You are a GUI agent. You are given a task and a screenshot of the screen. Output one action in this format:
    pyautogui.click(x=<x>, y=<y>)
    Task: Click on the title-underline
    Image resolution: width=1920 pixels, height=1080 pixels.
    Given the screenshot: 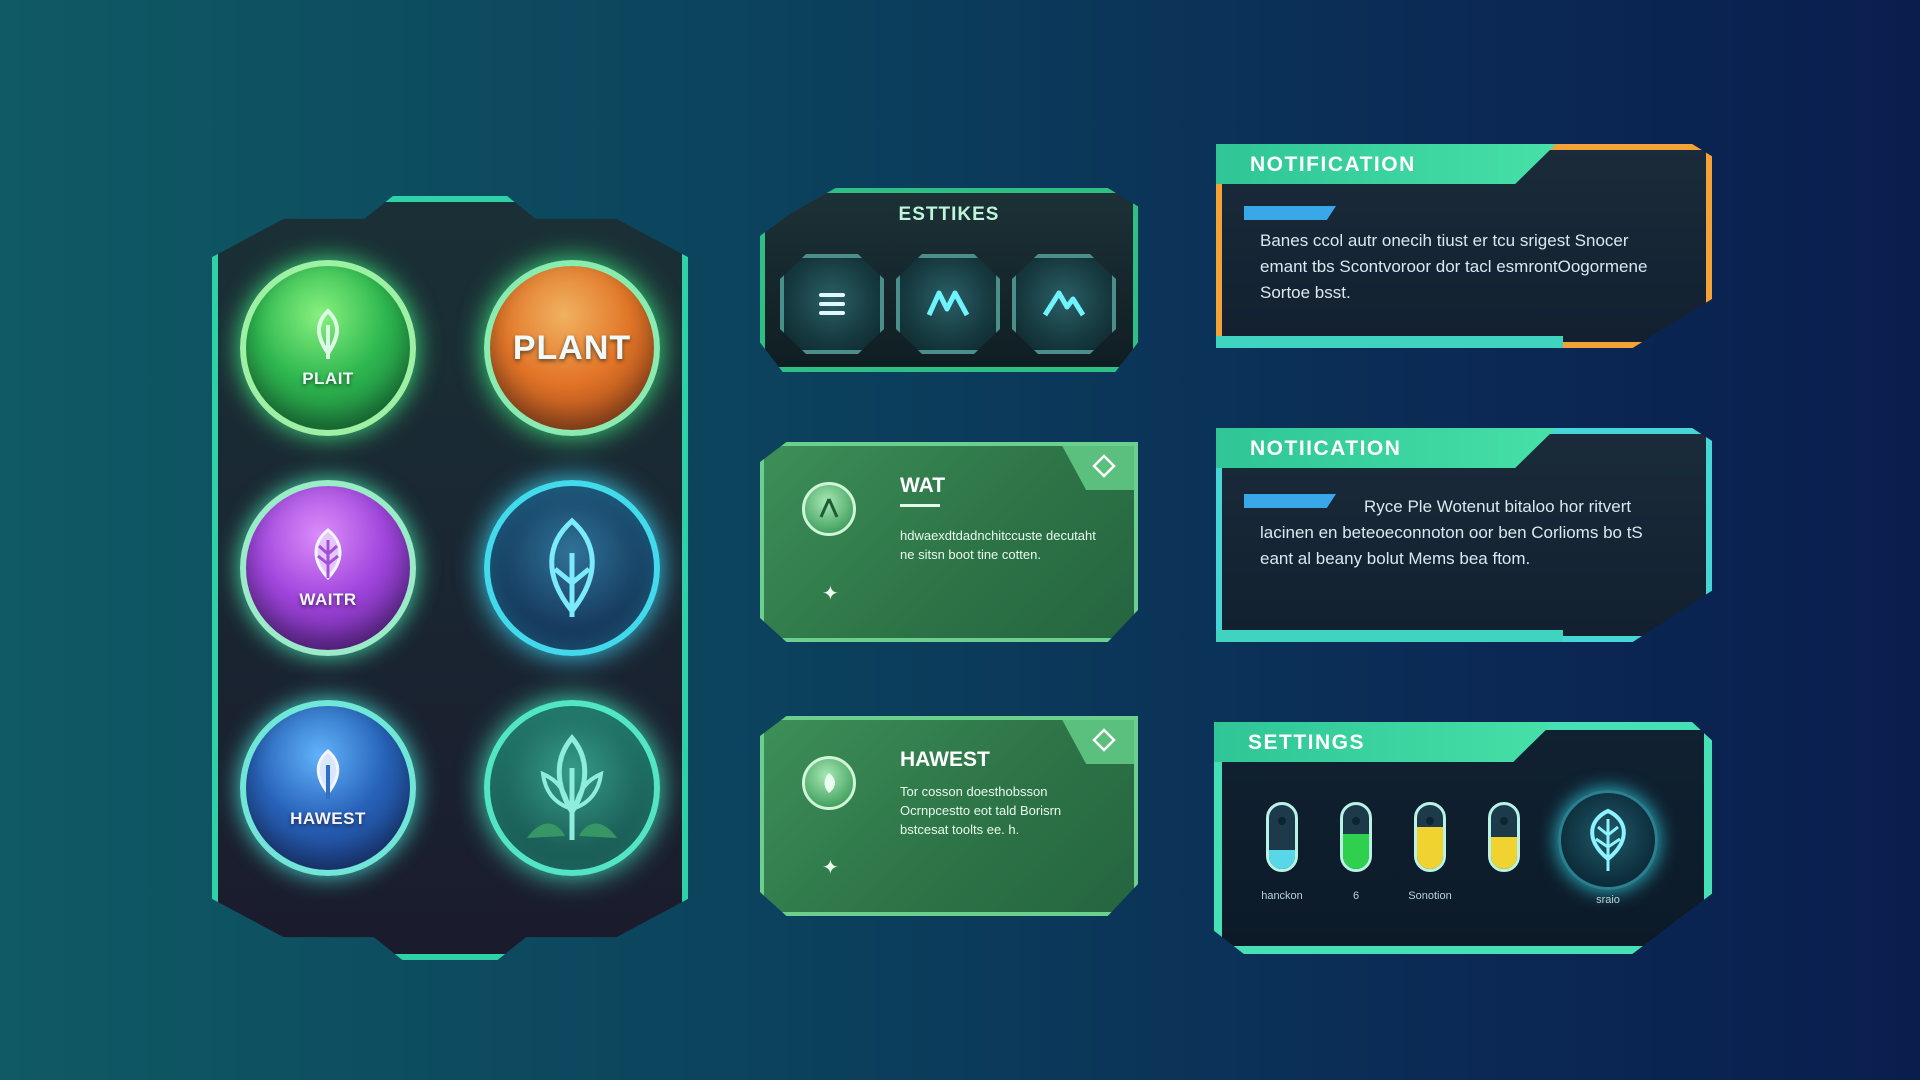 What is the action you would take?
    pyautogui.click(x=920, y=505)
    